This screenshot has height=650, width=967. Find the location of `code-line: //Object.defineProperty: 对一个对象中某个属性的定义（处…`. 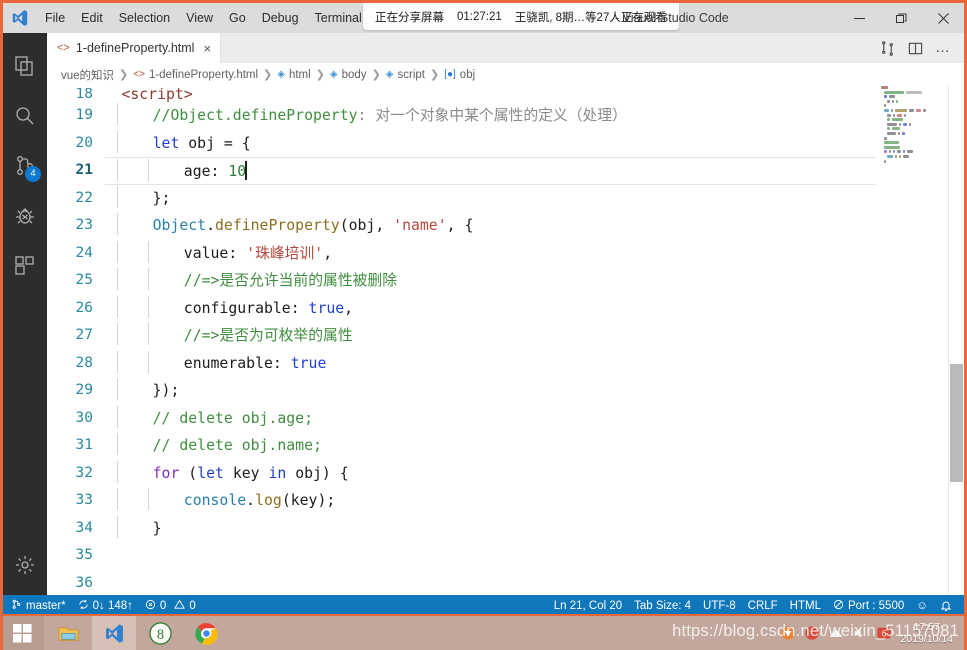

code-line: //Object.defineProperty: 对一个对象中某个属性的定义（处… is located at coordinates (534, 116).